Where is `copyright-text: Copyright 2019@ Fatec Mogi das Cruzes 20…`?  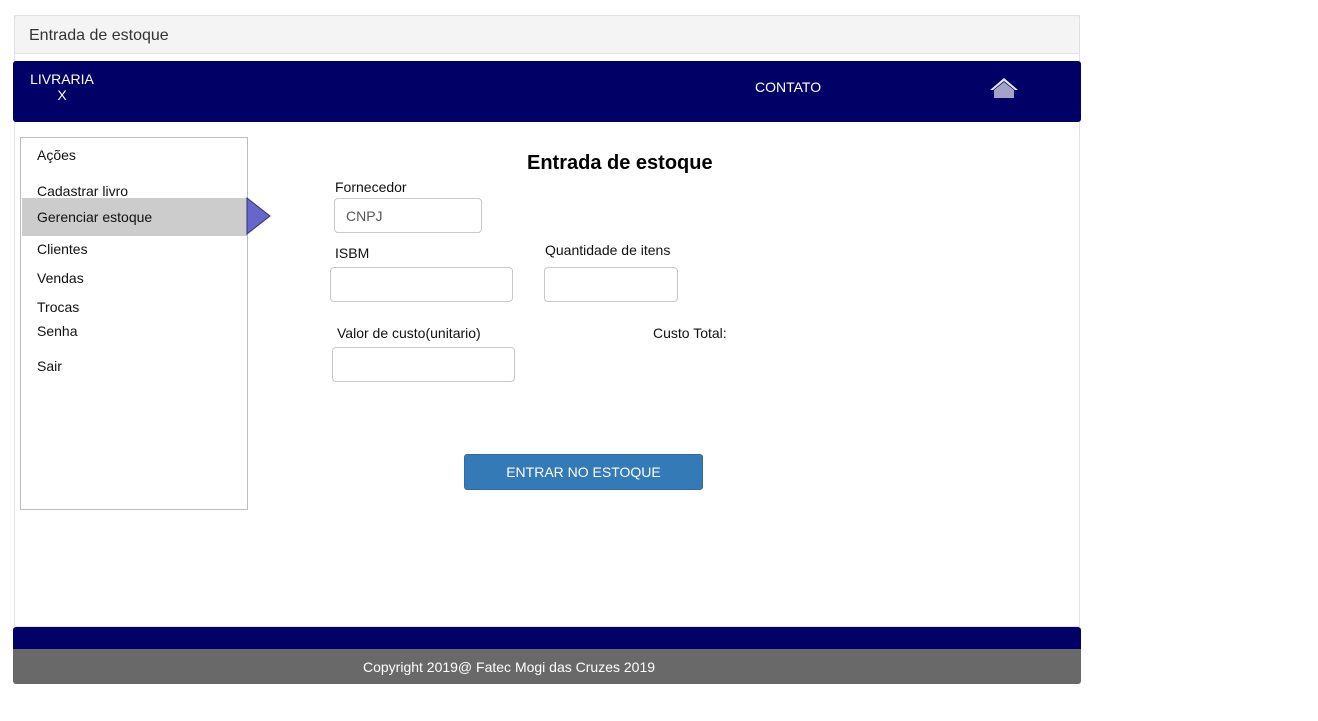 copyright-text: Copyright 2019@ Fatec Mogi das Cruzes 20… is located at coordinates (509, 667).